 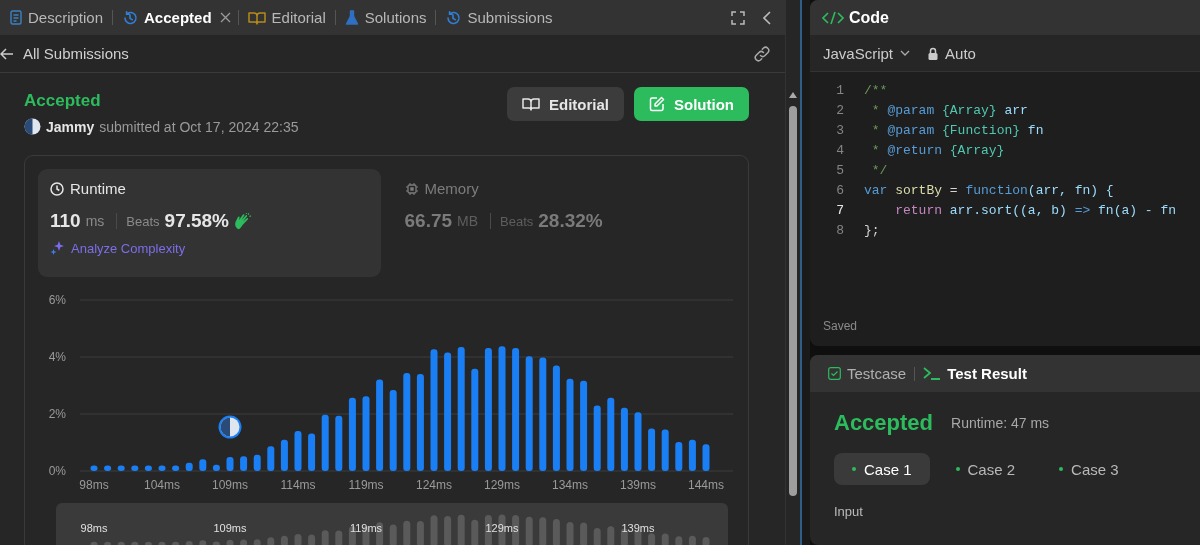 What do you see at coordinates (985, 469) in the screenshot?
I see `case-tab: Case 2` at bounding box center [985, 469].